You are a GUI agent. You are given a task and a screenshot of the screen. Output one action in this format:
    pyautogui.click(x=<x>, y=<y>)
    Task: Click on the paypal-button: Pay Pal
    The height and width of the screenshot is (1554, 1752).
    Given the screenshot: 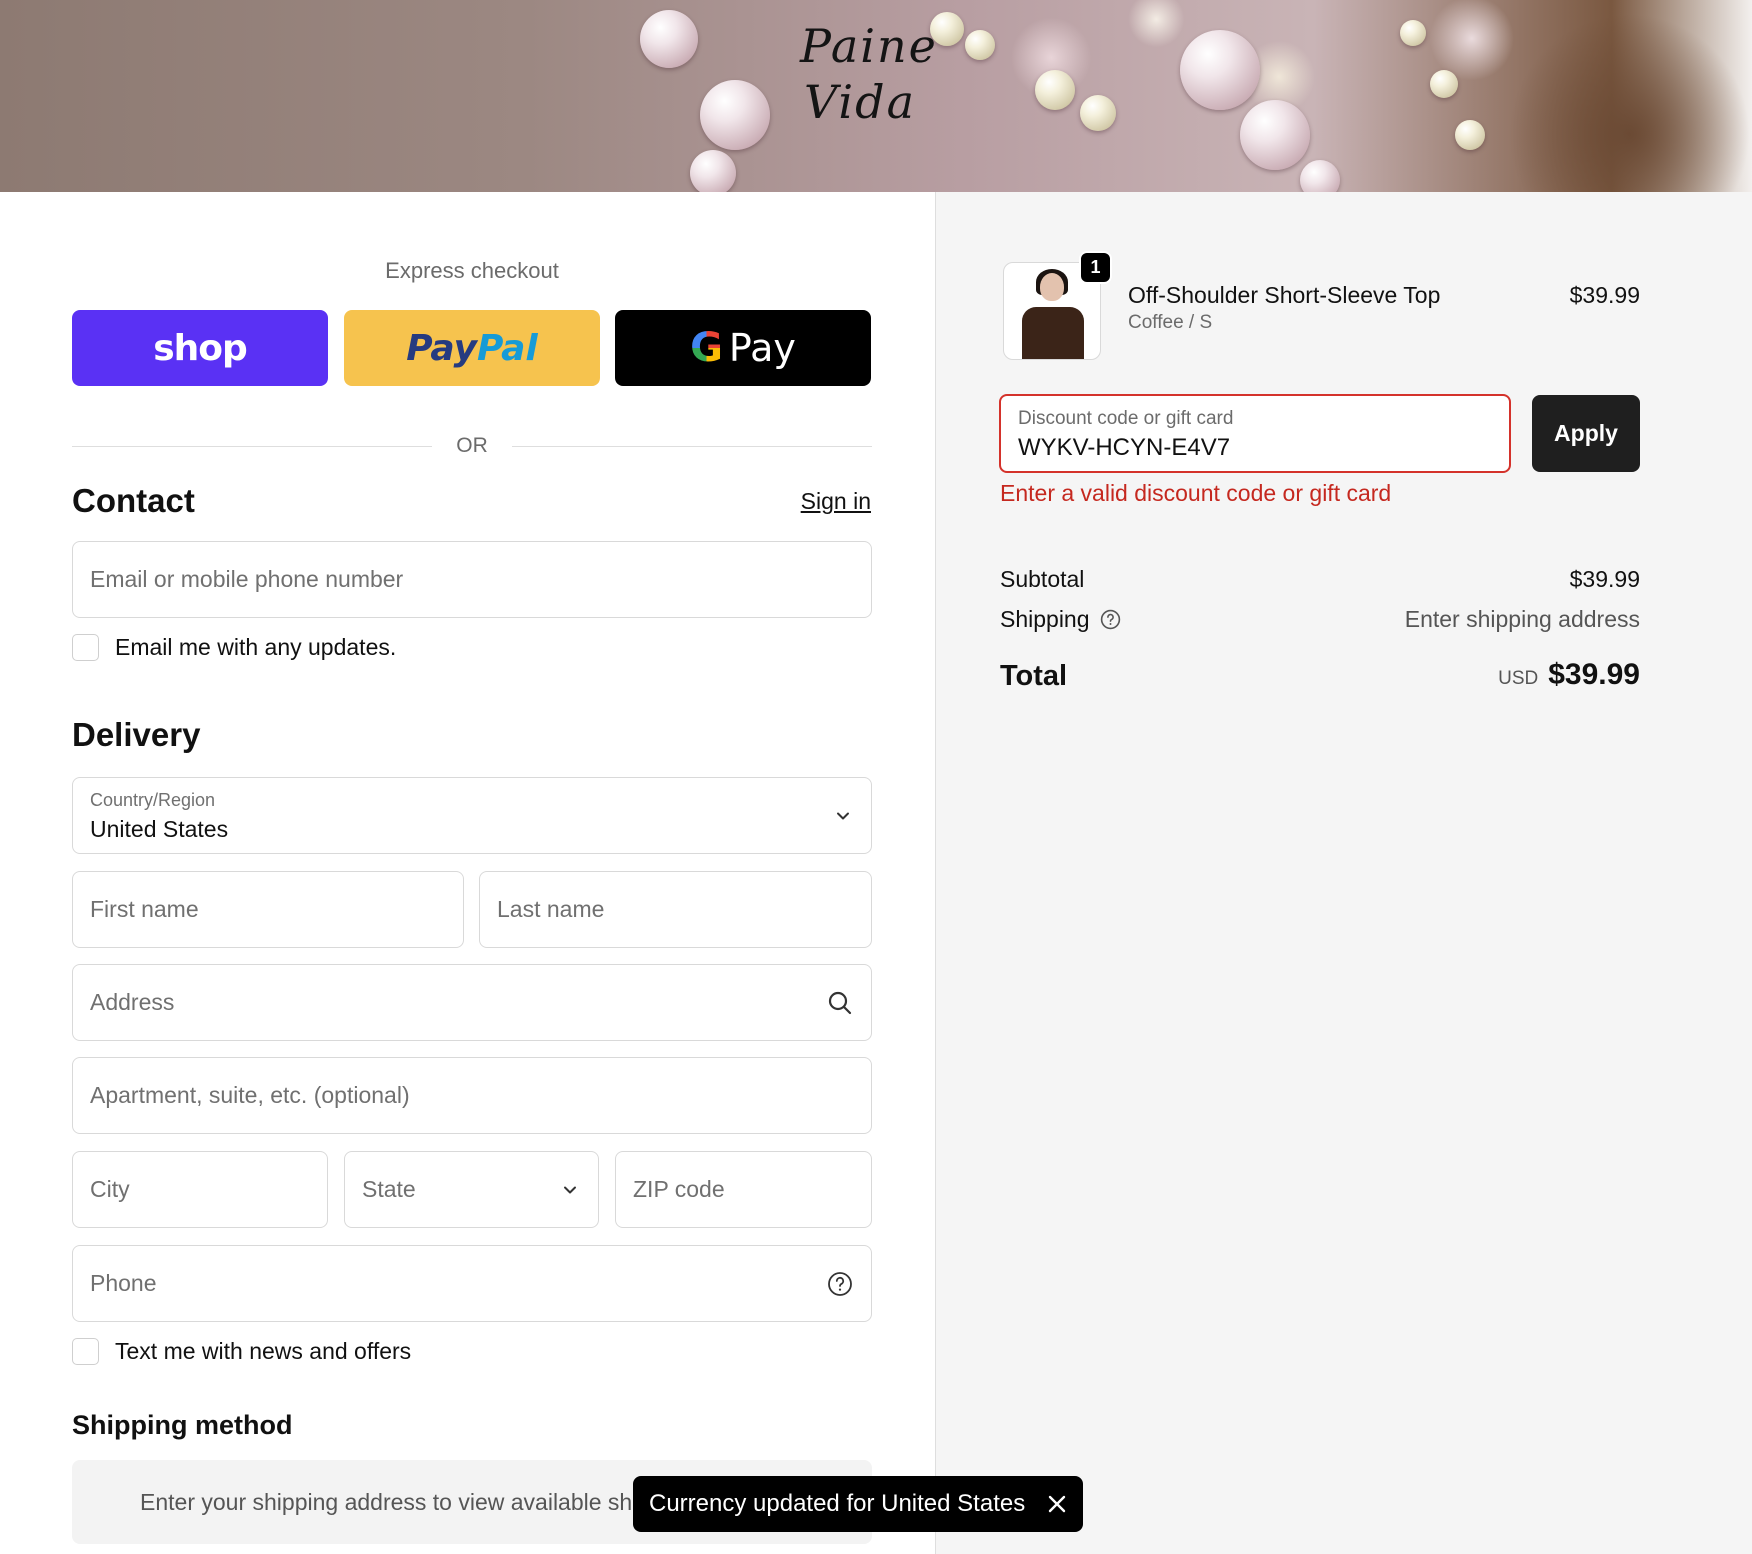 What is the action you would take?
    pyautogui.click(x=472, y=348)
    